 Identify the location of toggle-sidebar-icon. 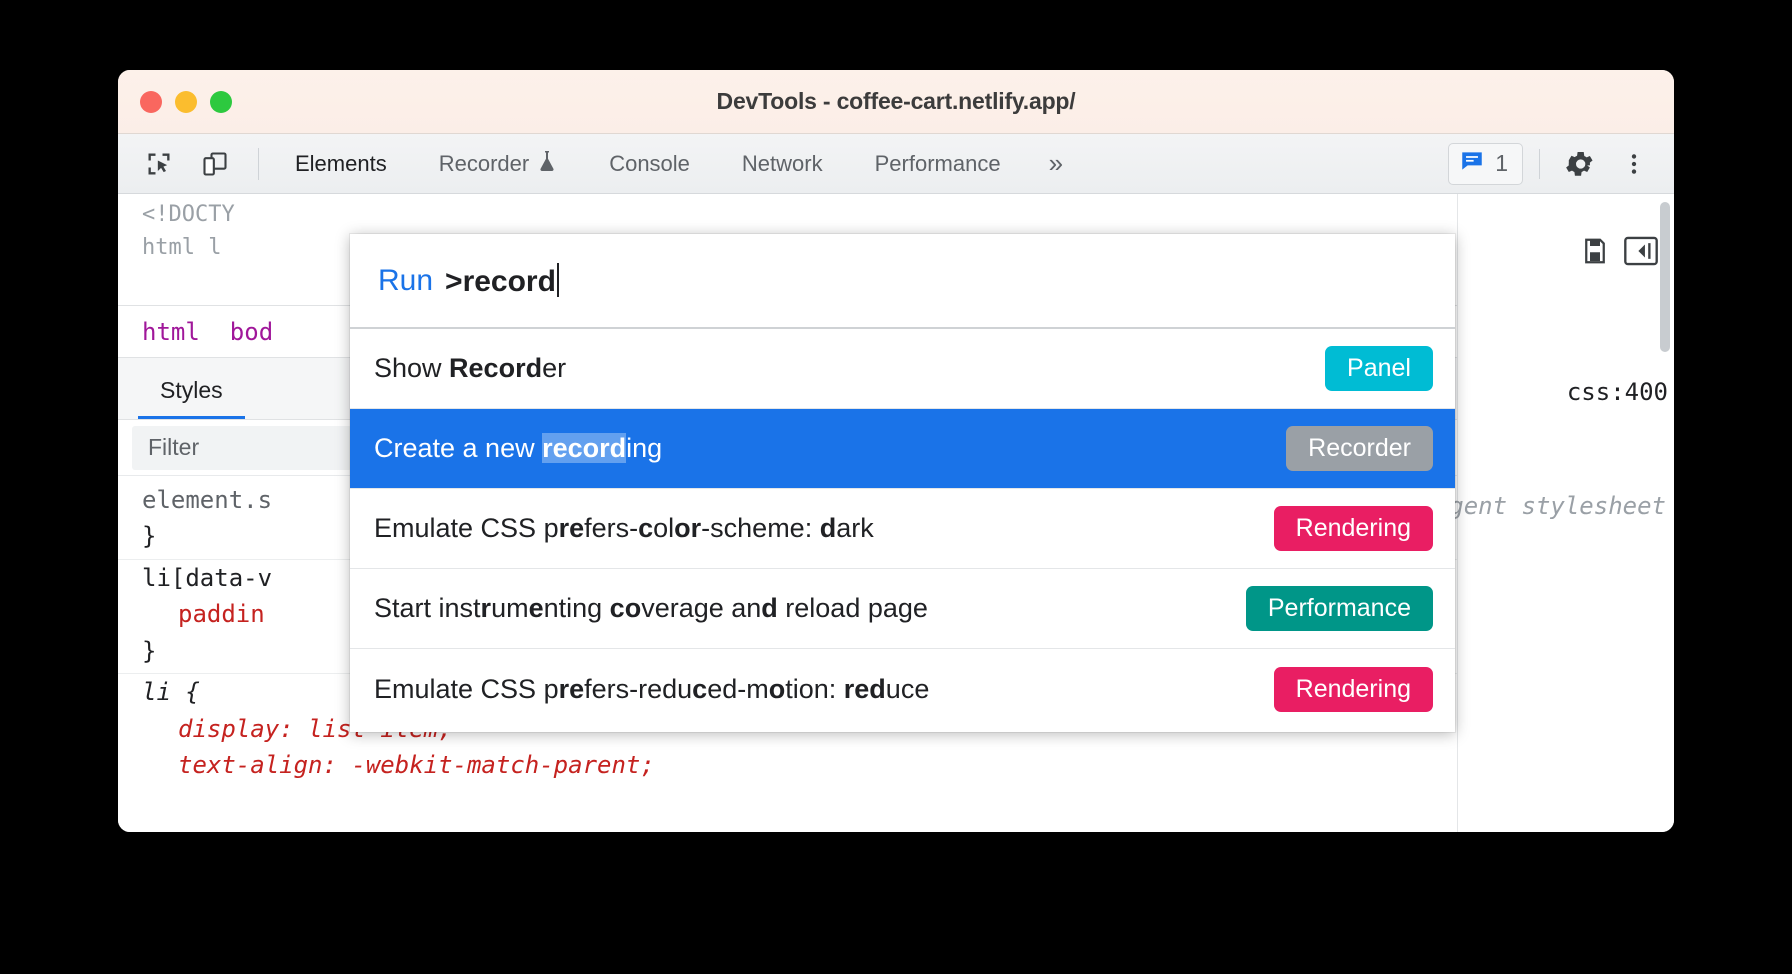
(1641, 253).